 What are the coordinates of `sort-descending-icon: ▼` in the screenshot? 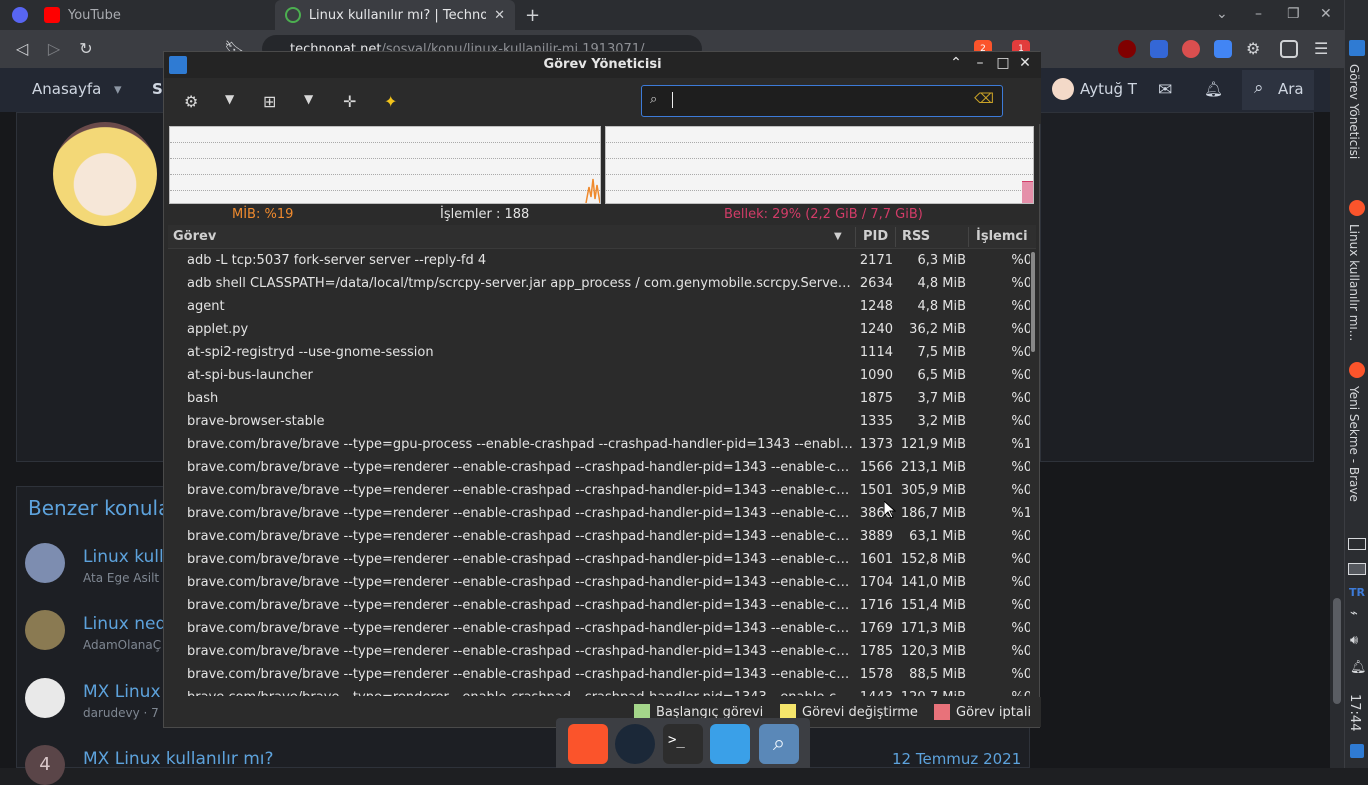 It's located at (838, 236).